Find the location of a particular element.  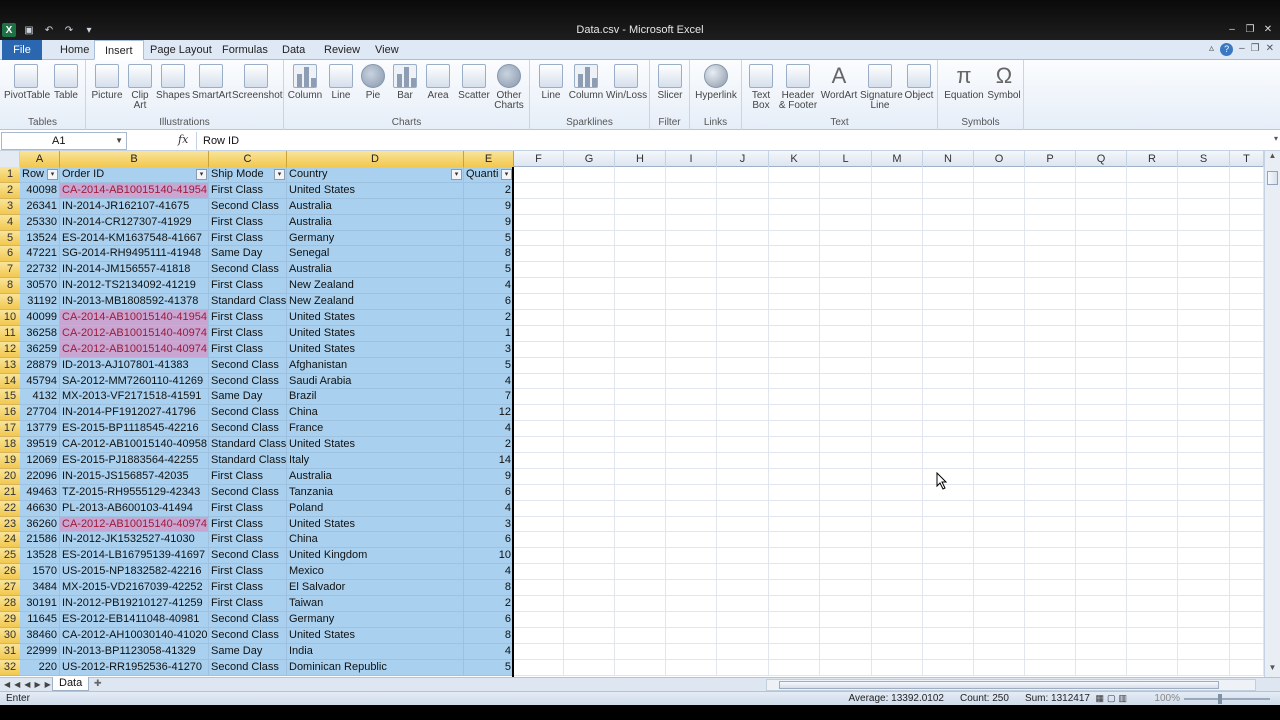

order-id-cell: IN-2014-JR162107-41675 is located at coordinates (134, 206).